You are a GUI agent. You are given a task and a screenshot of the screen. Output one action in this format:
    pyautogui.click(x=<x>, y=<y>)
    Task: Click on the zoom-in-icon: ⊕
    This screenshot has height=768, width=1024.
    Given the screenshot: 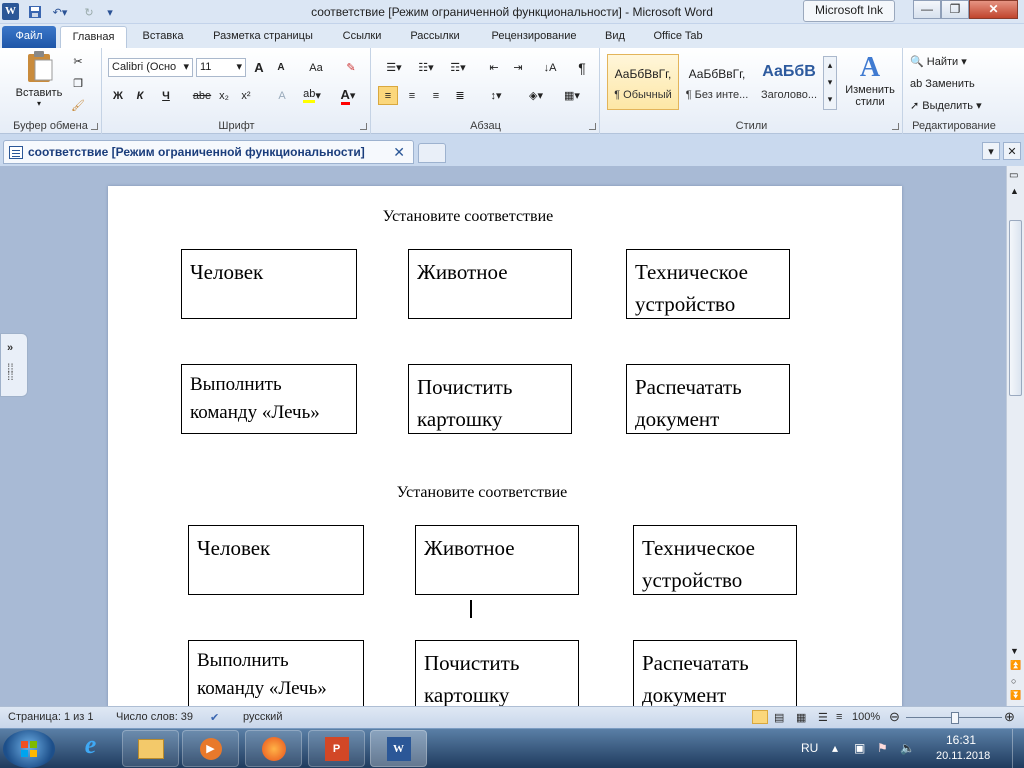 What is the action you would take?
    pyautogui.click(x=1009, y=717)
    